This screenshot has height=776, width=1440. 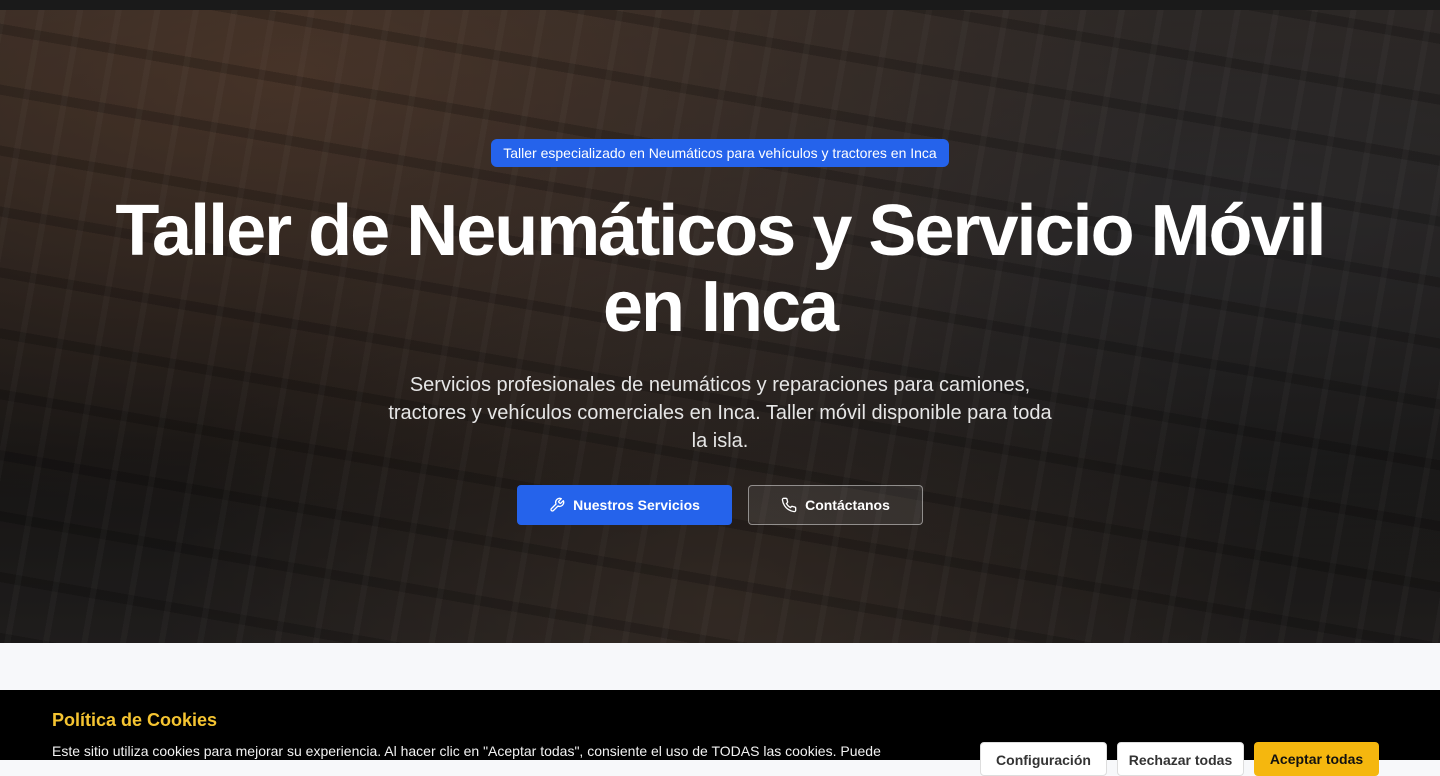 I want to click on wrench-icon, so click(x=557, y=504).